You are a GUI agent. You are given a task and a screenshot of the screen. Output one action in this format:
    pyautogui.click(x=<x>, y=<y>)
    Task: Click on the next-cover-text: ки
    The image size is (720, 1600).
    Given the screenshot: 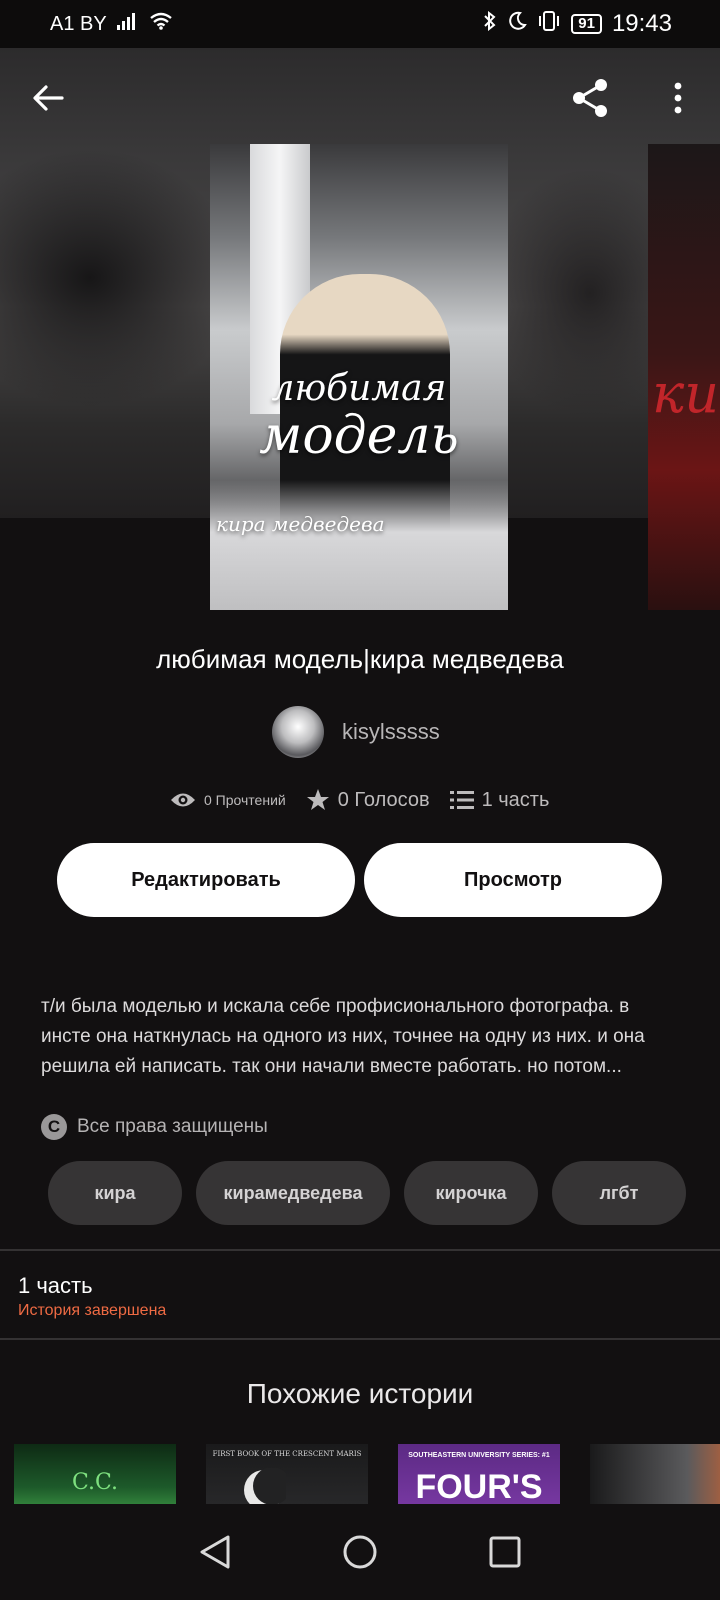 What is the action you would take?
    pyautogui.click(x=686, y=393)
    